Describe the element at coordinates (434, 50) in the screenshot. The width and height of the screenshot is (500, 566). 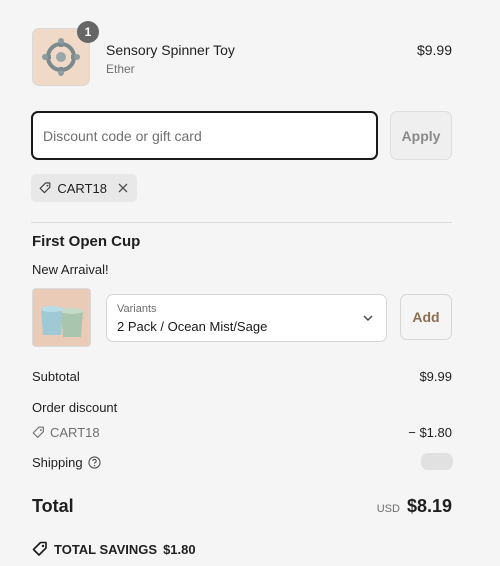
I see `product-price: $9.99` at that location.